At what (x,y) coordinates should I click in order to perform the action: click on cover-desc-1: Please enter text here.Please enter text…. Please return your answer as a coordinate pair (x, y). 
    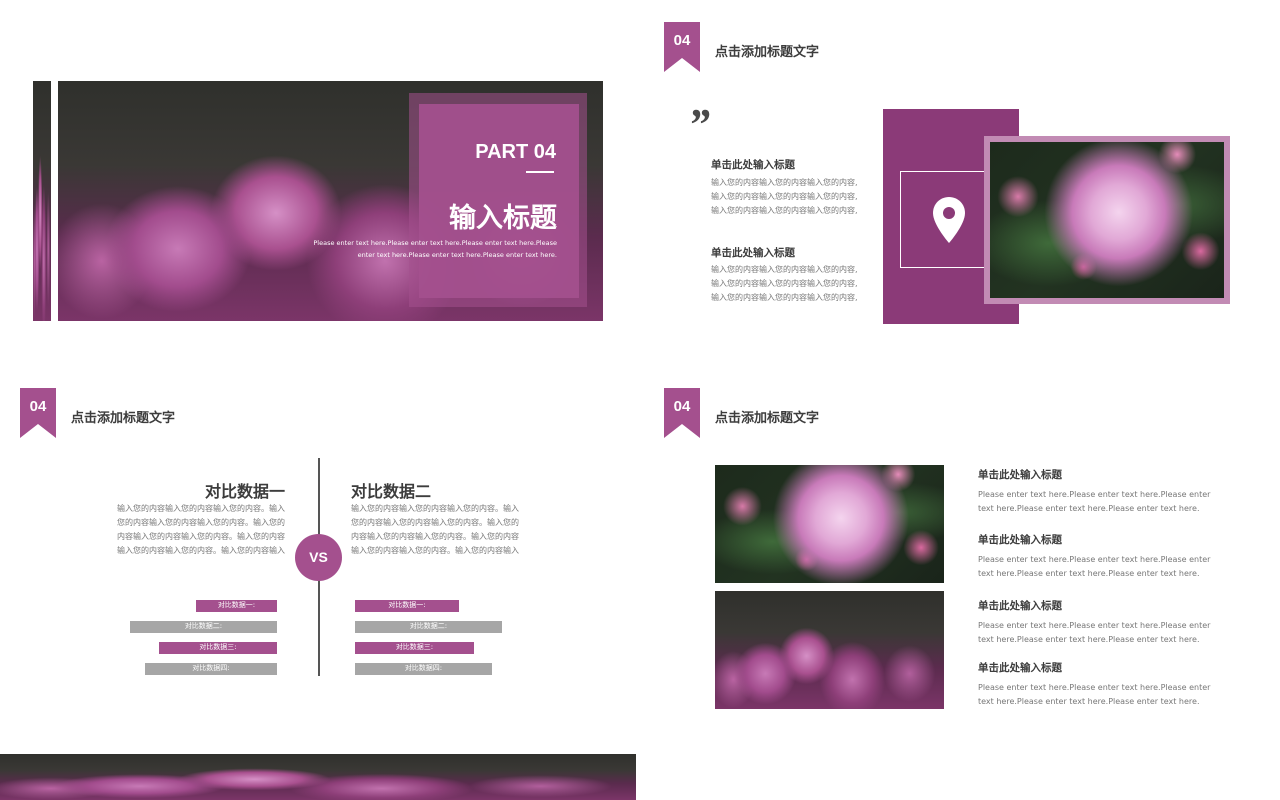
    Looking at the image, I should click on (435, 243).